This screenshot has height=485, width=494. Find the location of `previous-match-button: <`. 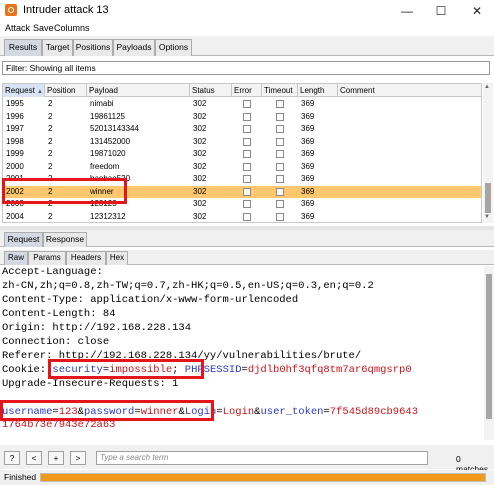

previous-match-button: < is located at coordinates (34, 458).